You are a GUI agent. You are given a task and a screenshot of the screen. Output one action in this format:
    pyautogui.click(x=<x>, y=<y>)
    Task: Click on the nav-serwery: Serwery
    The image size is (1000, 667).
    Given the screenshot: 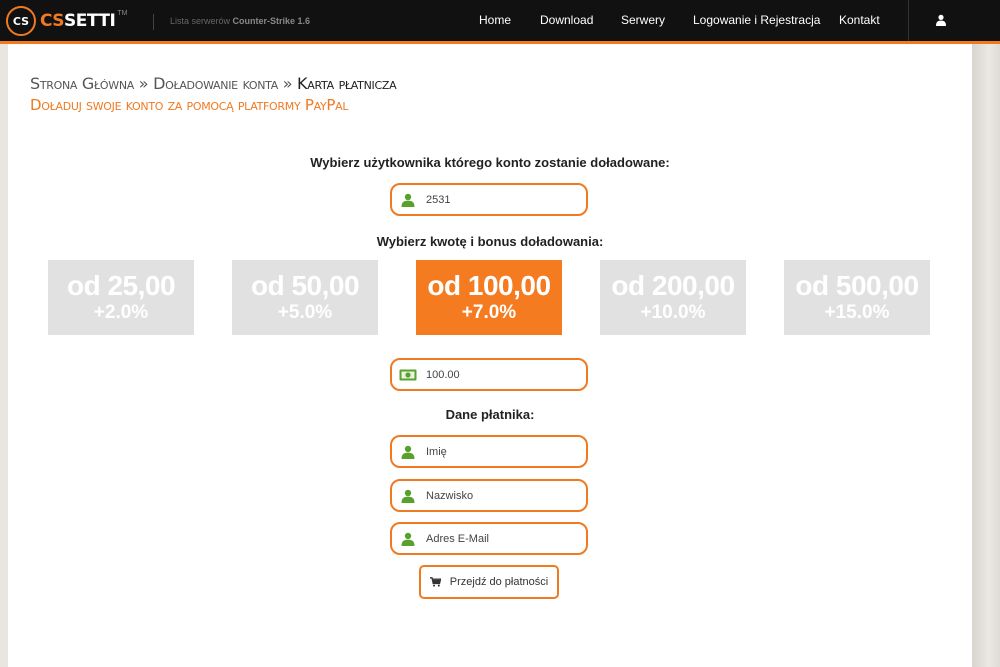 What is the action you would take?
    pyautogui.click(x=643, y=20)
    